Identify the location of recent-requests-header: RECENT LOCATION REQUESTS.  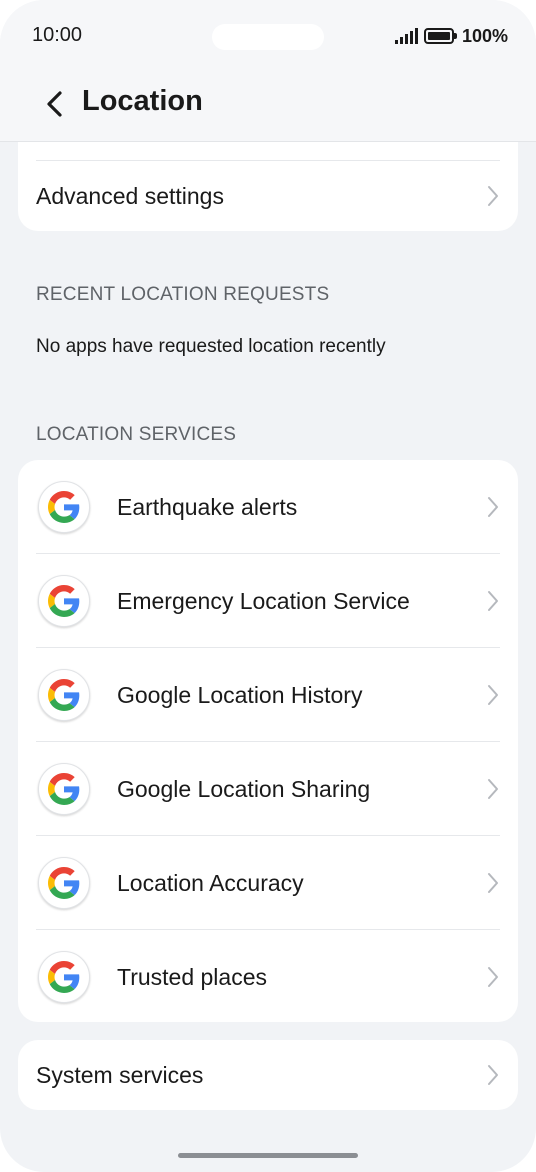
(183, 294).